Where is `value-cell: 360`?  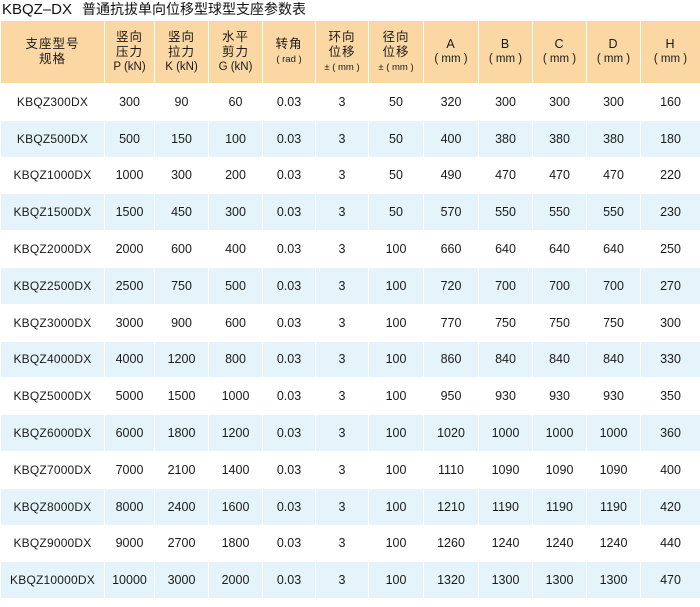 value-cell: 360 is located at coordinates (670, 433).